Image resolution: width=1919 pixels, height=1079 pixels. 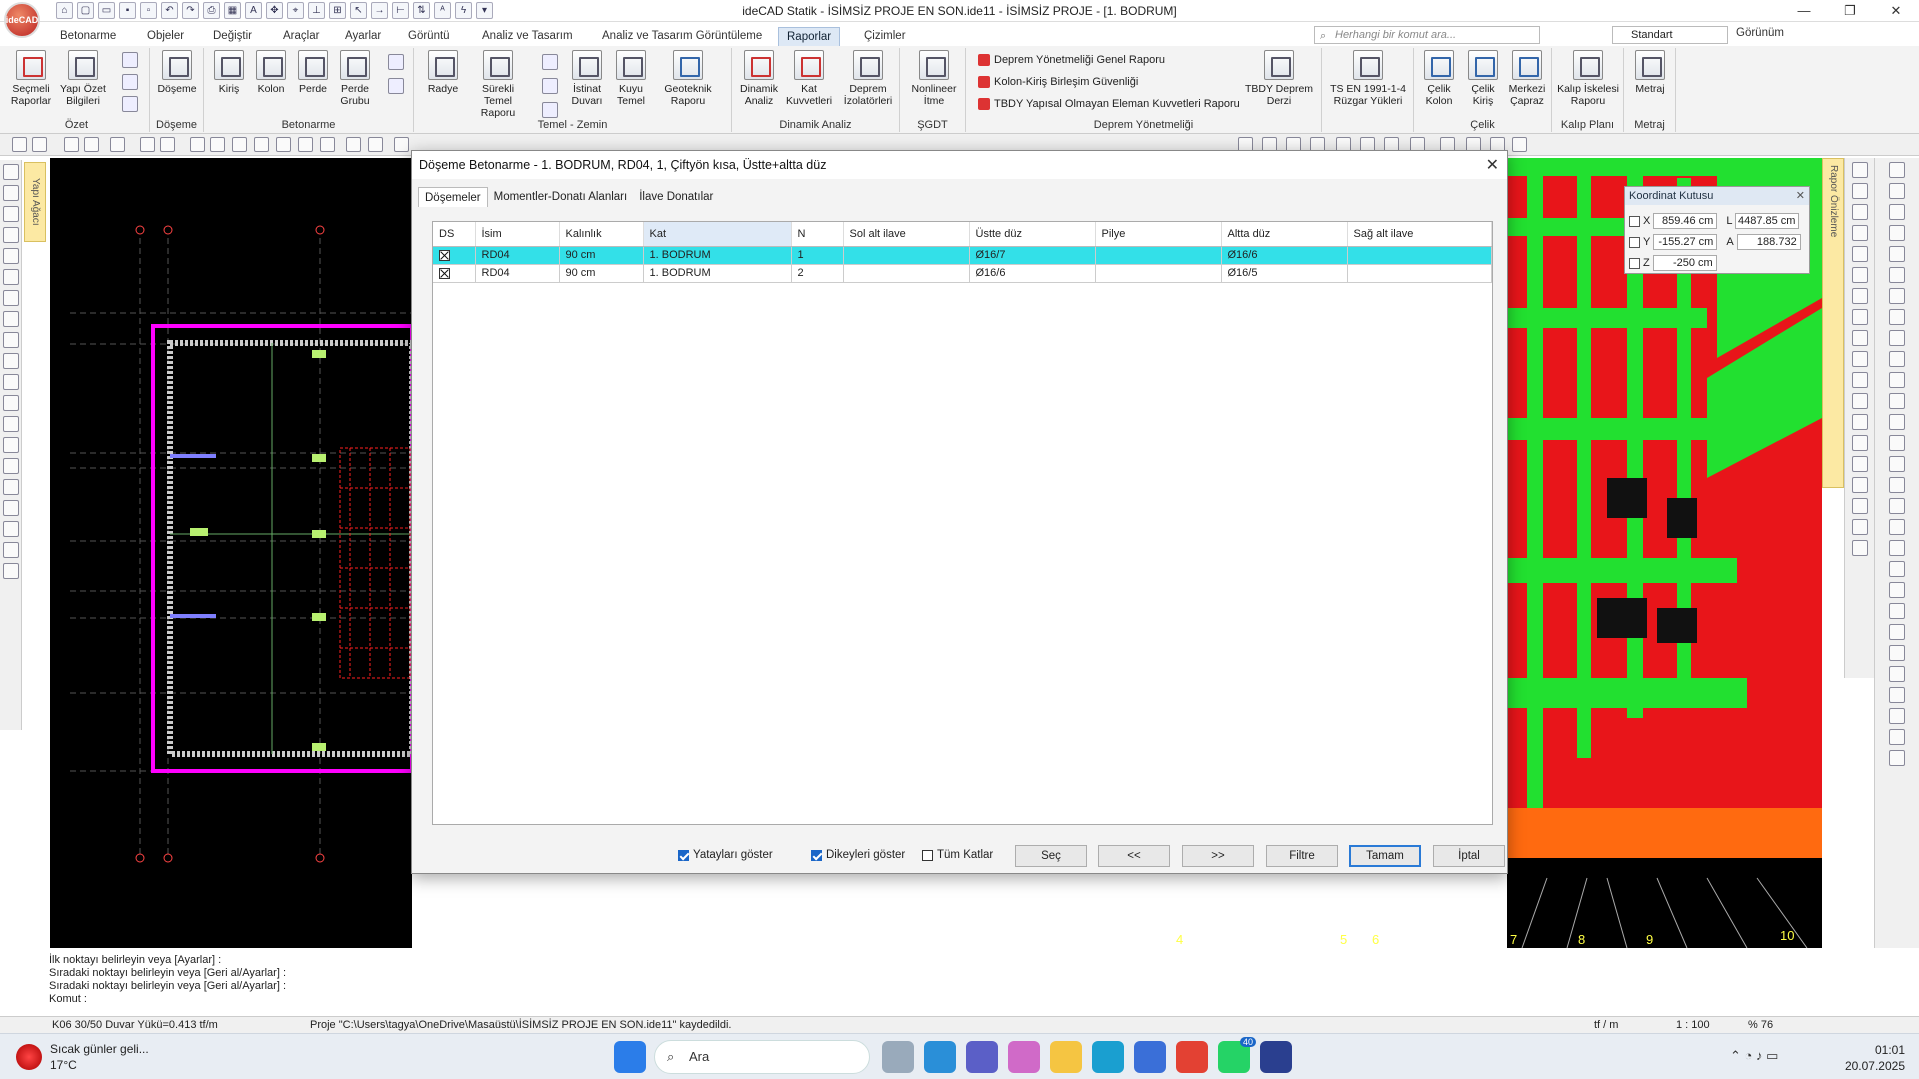 I want to click on slab-report-button: Döşeme, so click(x=177, y=72).